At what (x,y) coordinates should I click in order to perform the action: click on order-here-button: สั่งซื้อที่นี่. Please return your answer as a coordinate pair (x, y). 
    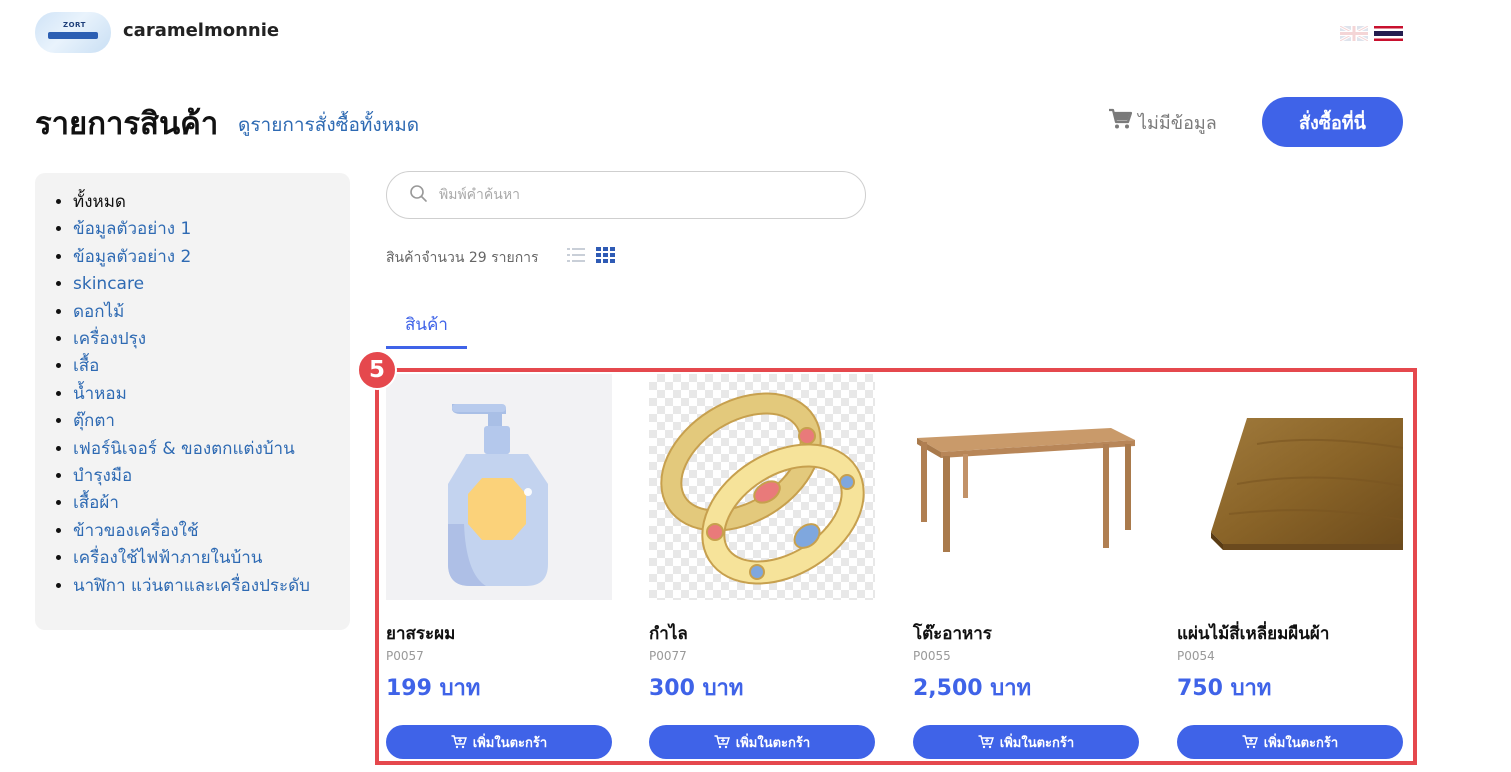
    Looking at the image, I should click on (1332, 122).